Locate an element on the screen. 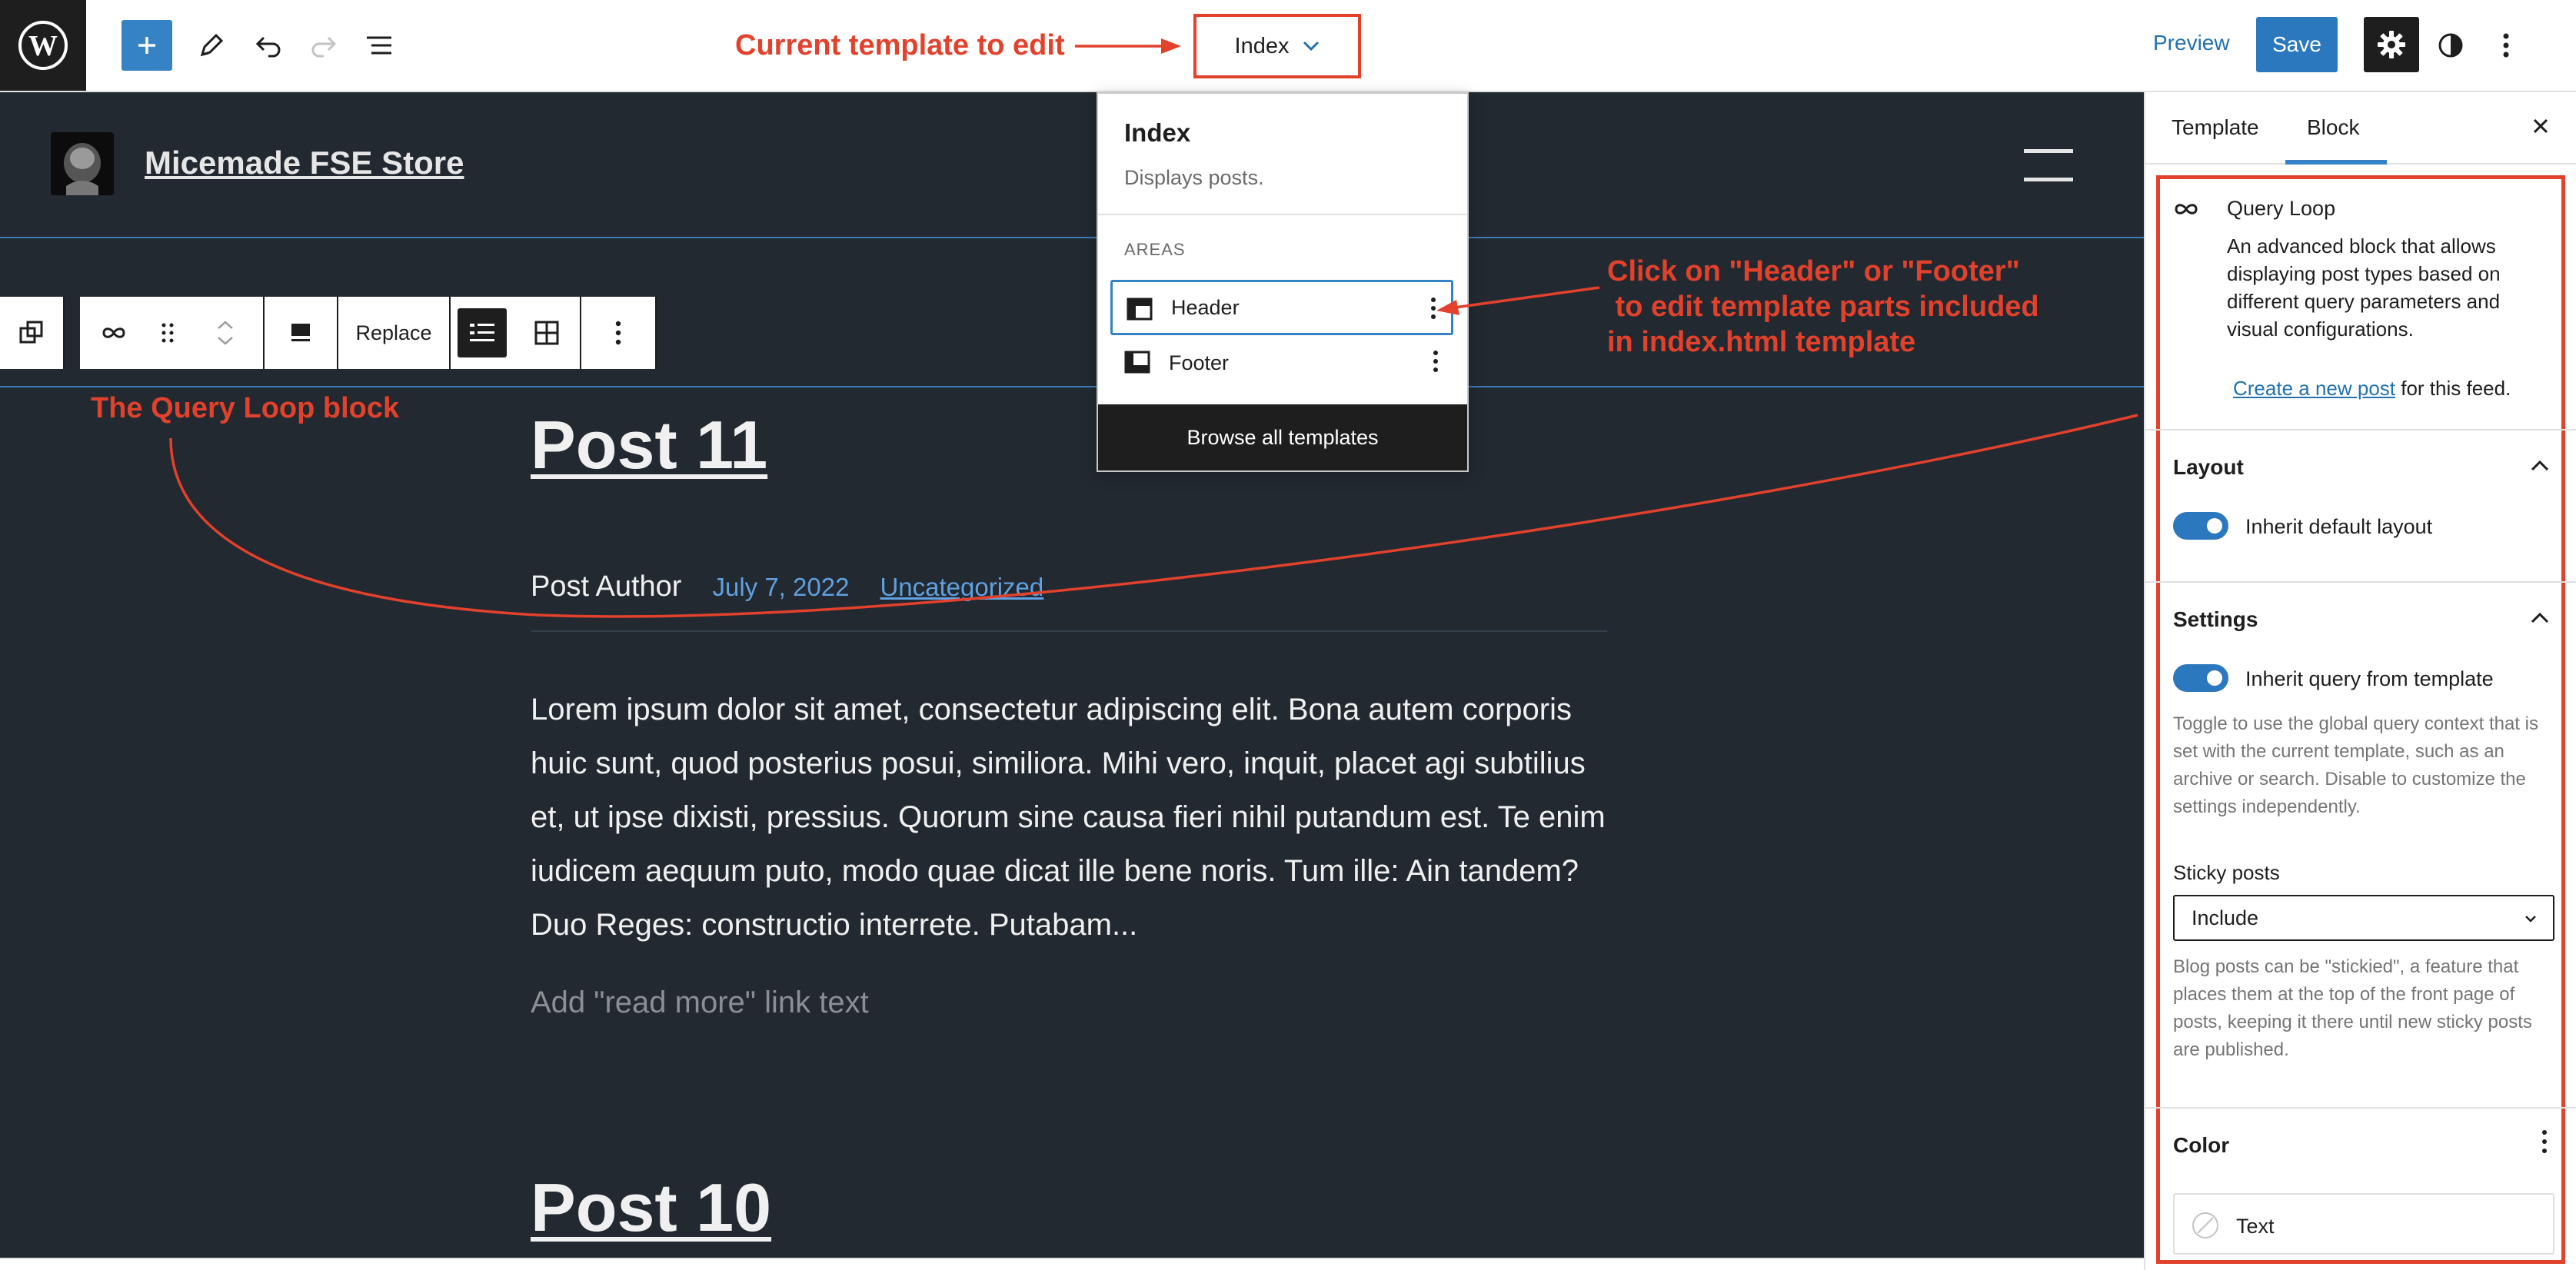  sticky-posts-label: Sticky posts is located at coordinates (2226, 872).